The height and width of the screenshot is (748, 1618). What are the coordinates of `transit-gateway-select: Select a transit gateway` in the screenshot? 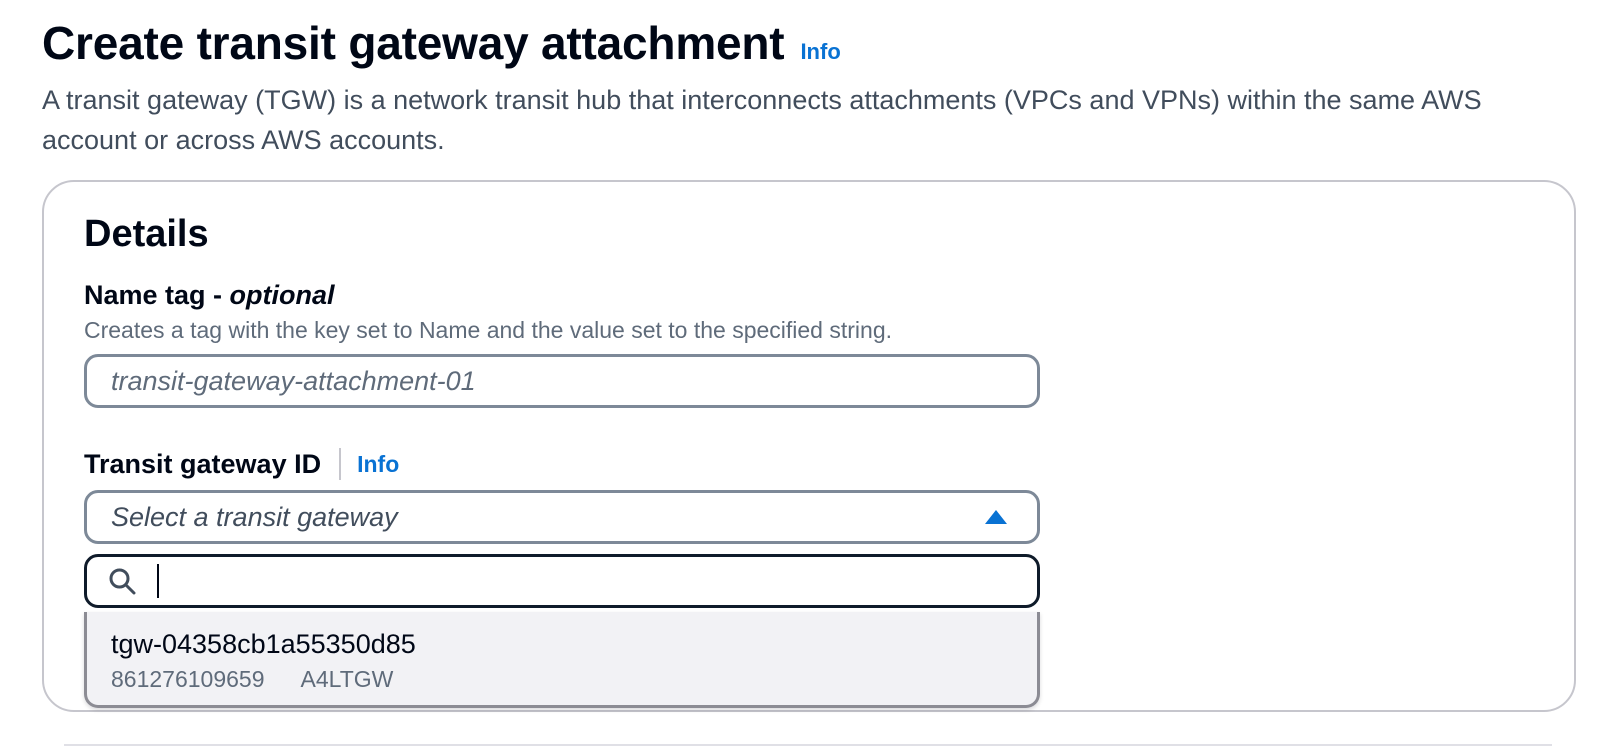 It's located at (562, 517).